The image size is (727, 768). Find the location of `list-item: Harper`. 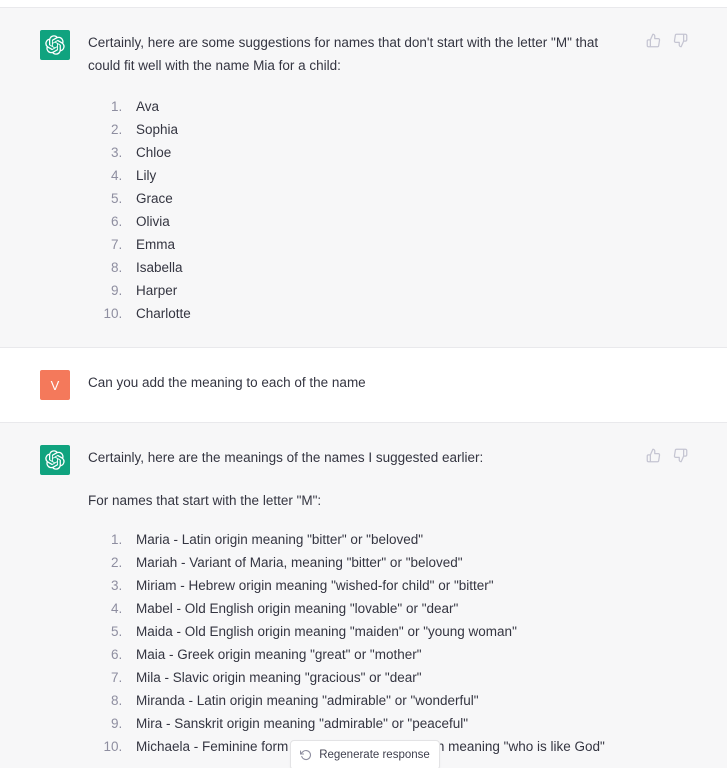

list-item: Harper is located at coordinates (406, 290).